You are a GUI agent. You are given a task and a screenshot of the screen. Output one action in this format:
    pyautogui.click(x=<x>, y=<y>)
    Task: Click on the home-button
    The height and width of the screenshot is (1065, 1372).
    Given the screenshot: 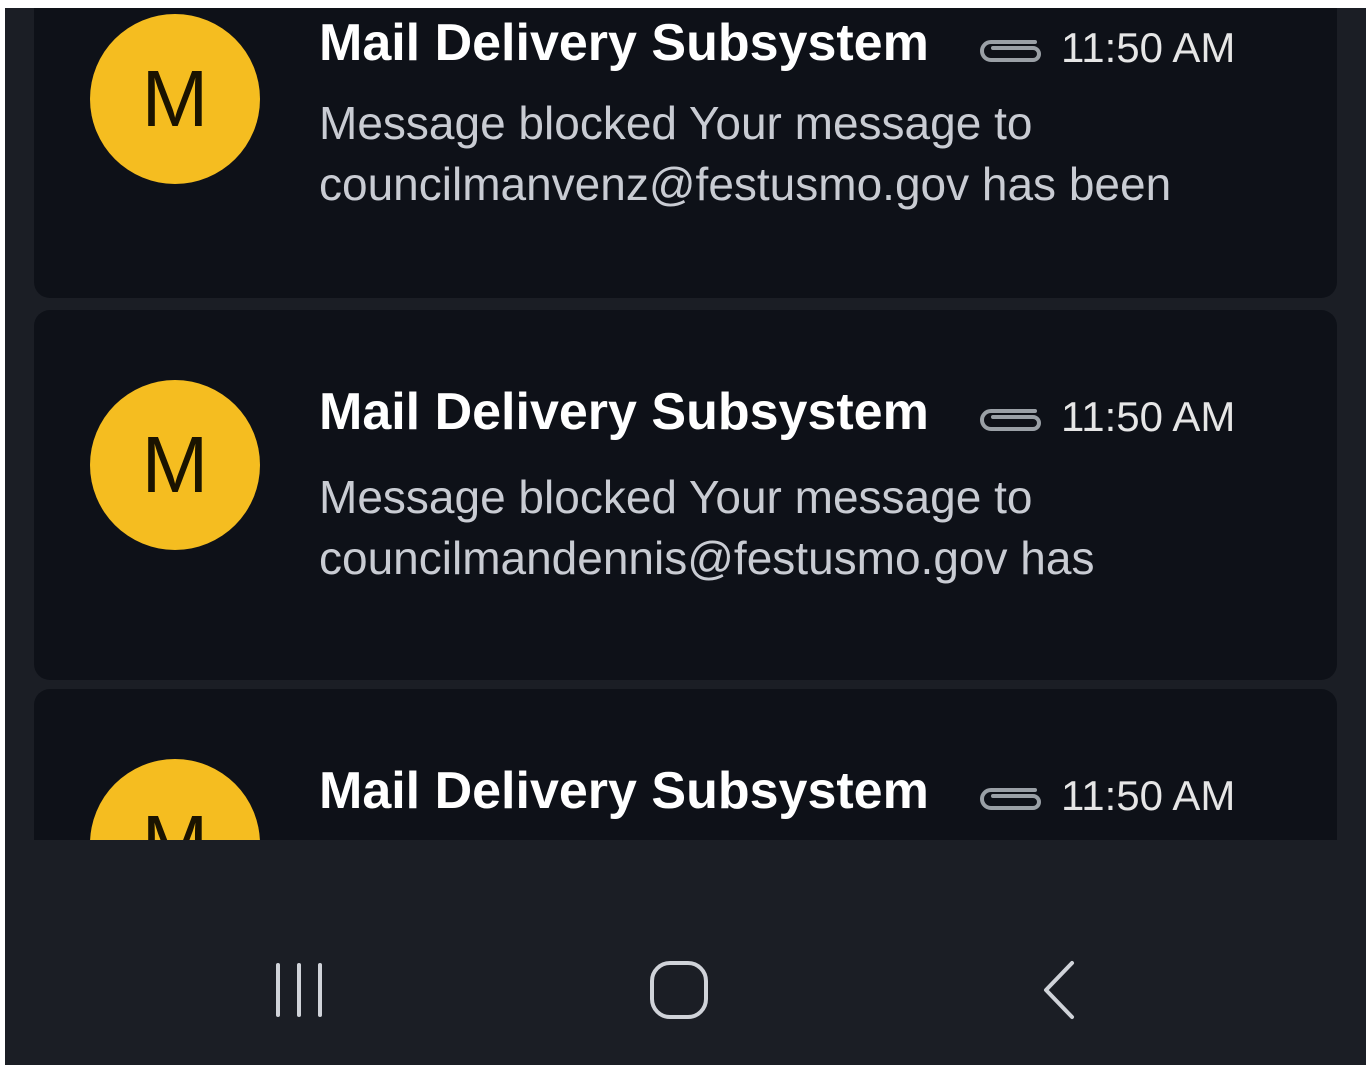 What is the action you would take?
    pyautogui.click(x=679, y=990)
    